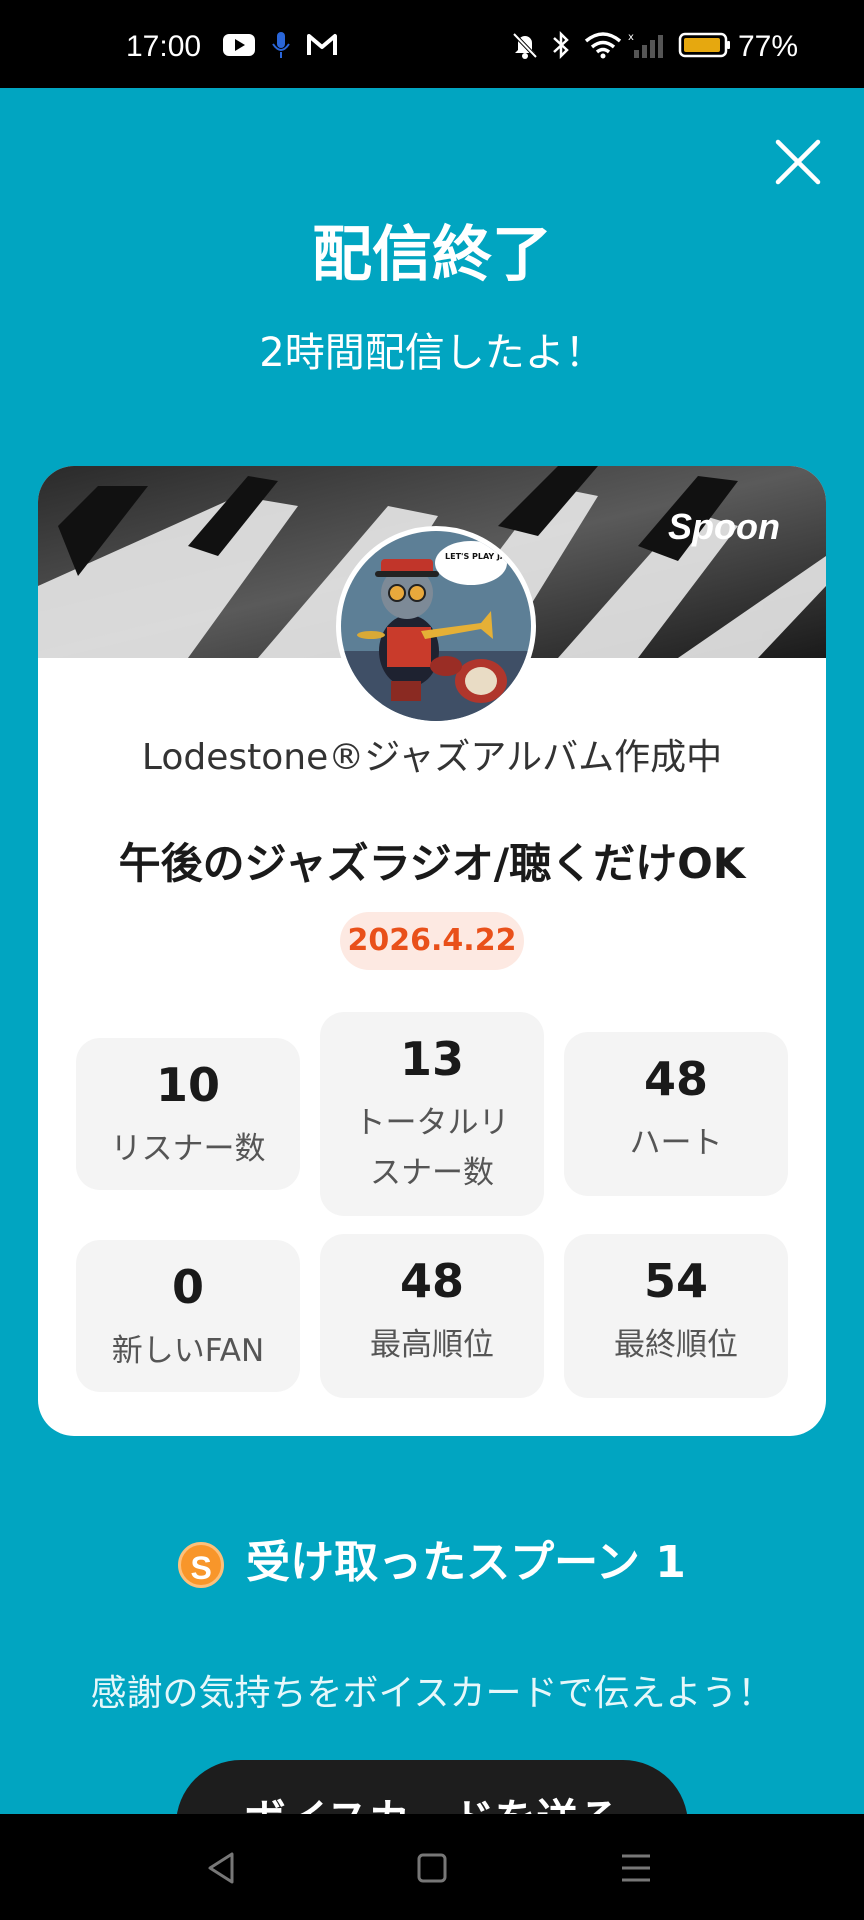 Image resolution: width=864 pixels, height=1920 pixels. What do you see at coordinates (676, 1316) in the screenshot?
I see `stat-final-rank: 54 最終順位` at bounding box center [676, 1316].